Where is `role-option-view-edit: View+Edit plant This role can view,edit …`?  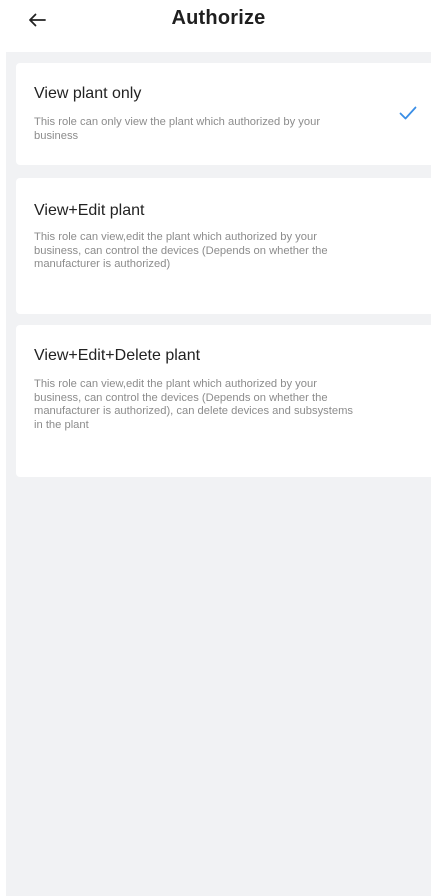
role-option-view-edit: View+Edit plant This role can view,edit … is located at coordinates (226, 246).